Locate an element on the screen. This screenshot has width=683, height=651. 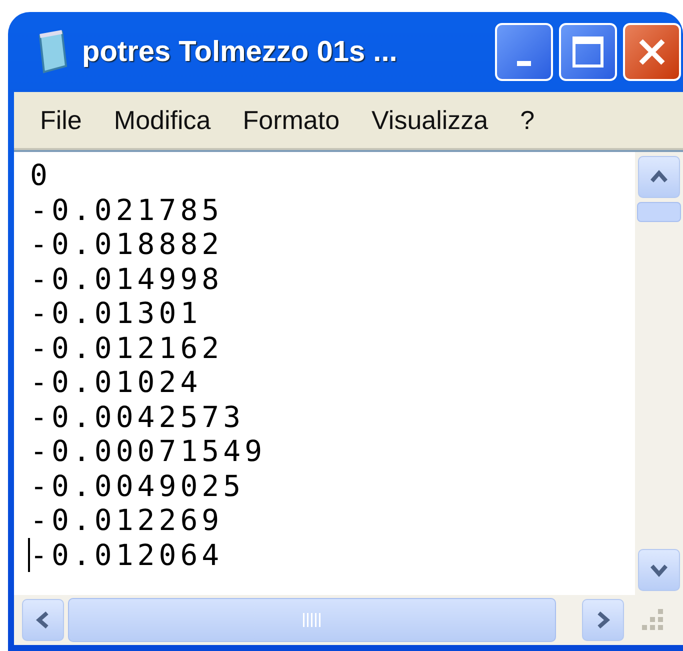
text-line: 0 is located at coordinates (40, 175).